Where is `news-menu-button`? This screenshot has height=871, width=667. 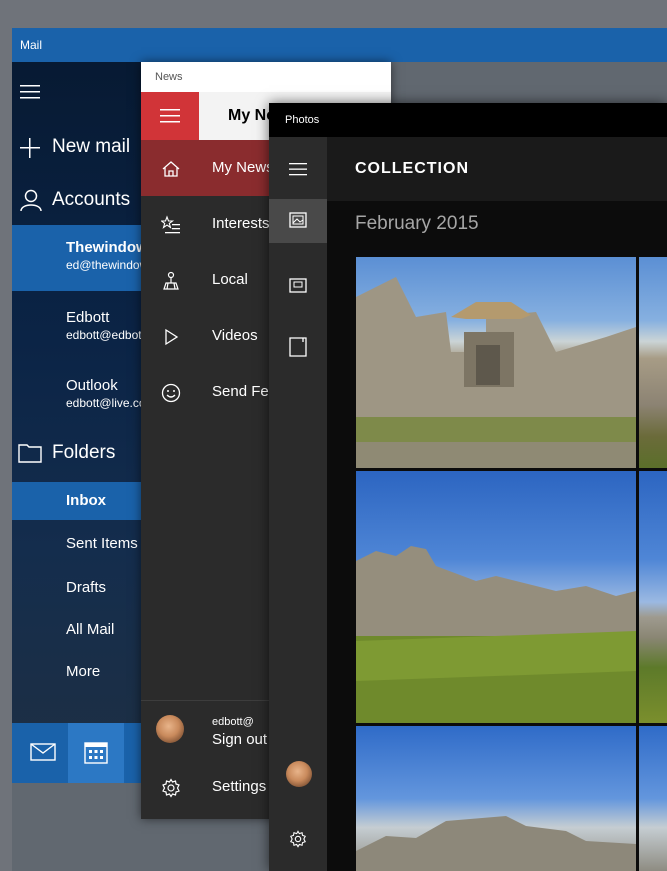 news-menu-button is located at coordinates (170, 116).